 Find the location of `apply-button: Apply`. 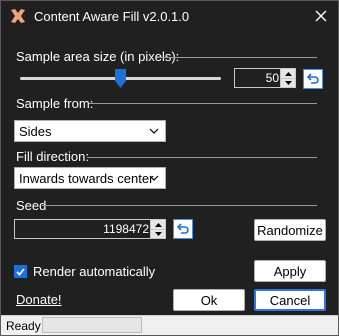

apply-button: Apply is located at coordinates (290, 271).